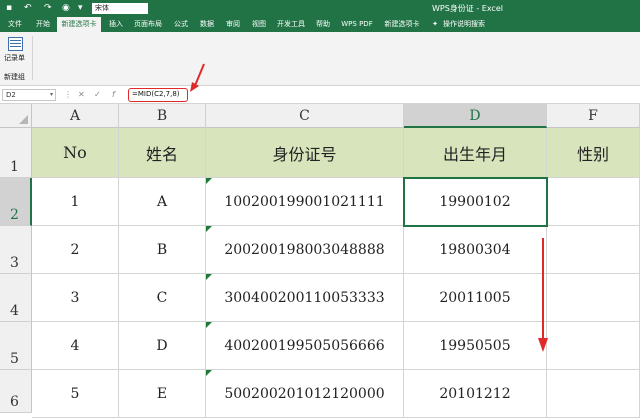  I want to click on cancel-icon: ✕, so click(81, 94).